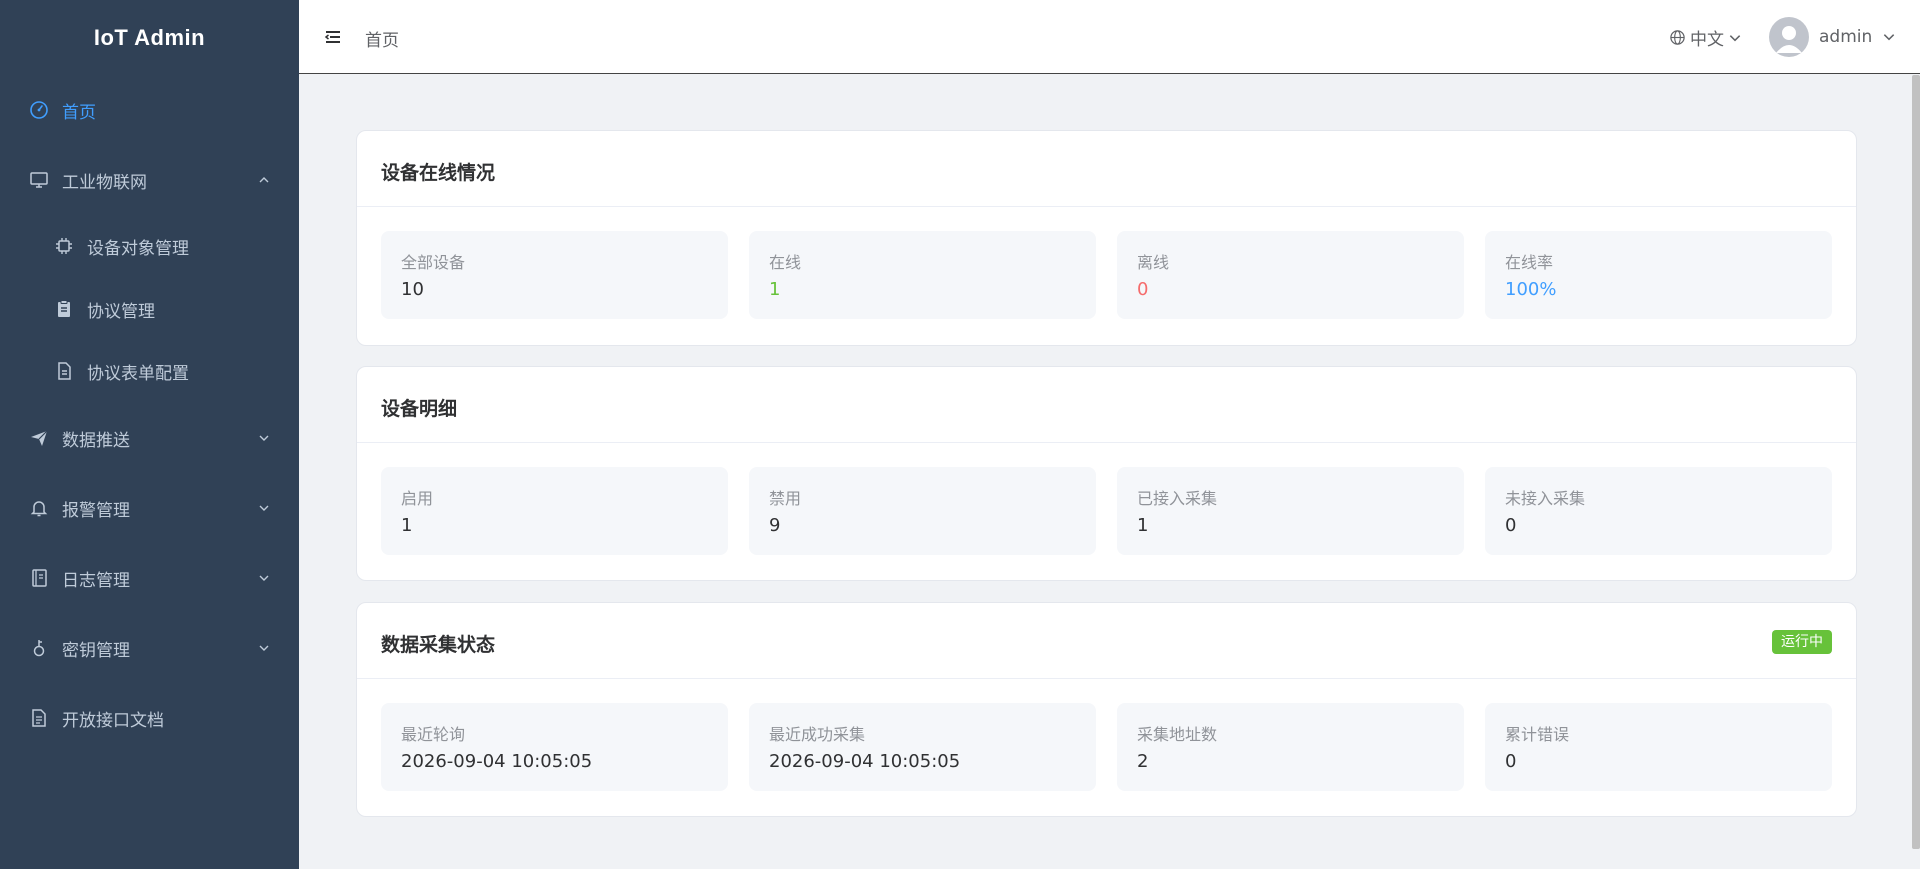  I want to click on sidebar-item-device-objects: 设备对象管理, so click(149, 246).